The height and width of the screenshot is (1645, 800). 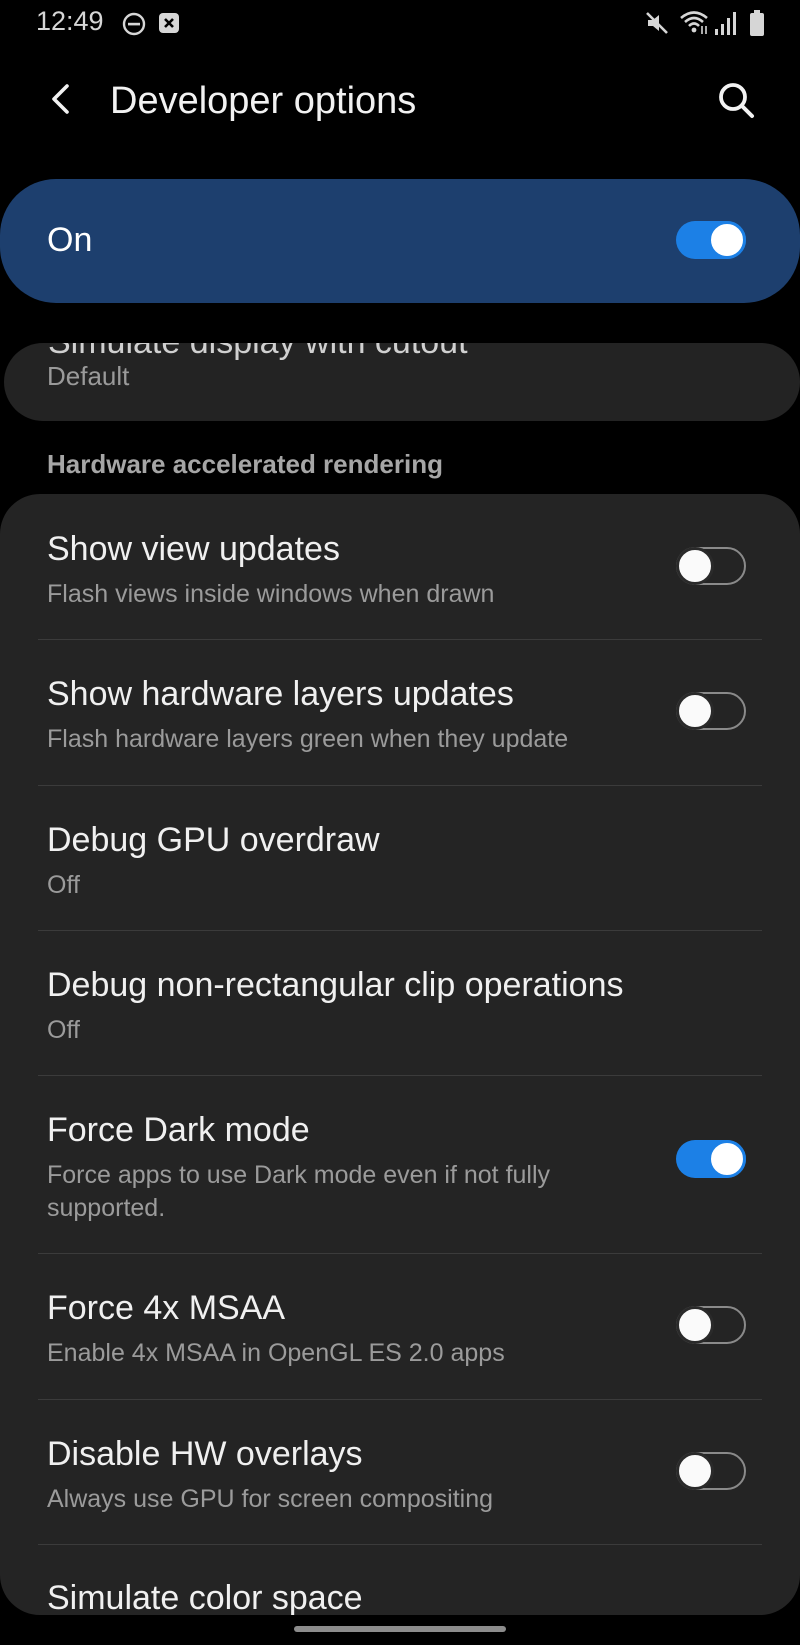 What do you see at coordinates (270, 1499) in the screenshot?
I see `setting-summary: Always use GPU for screen compositing` at bounding box center [270, 1499].